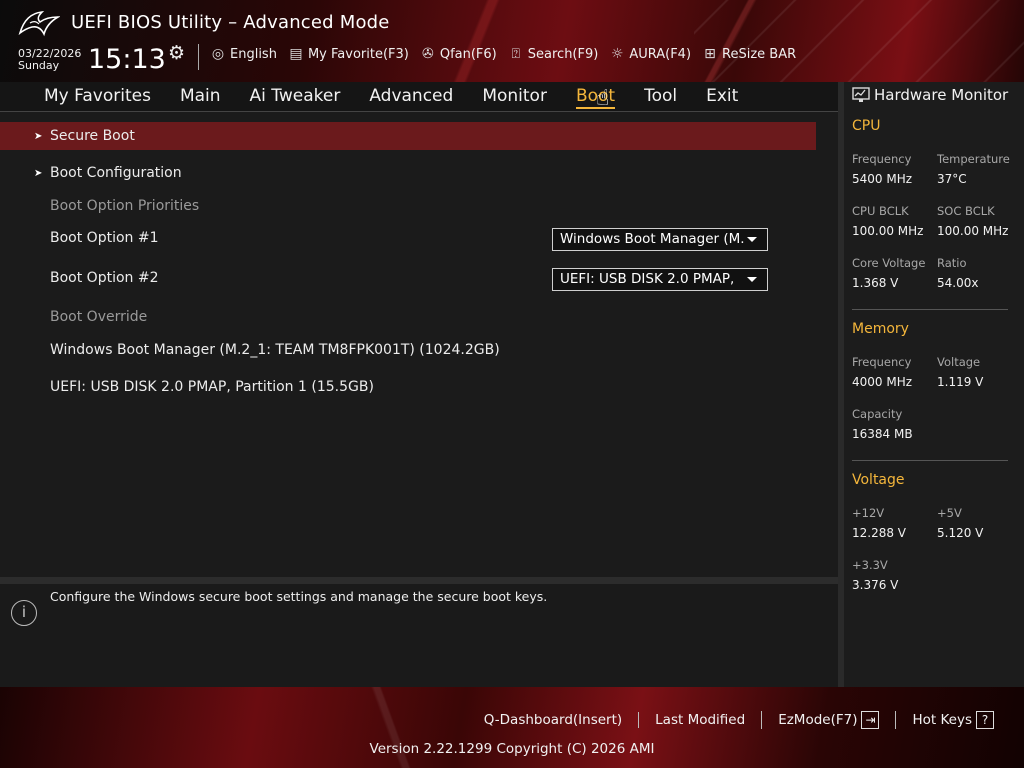  I want to click on resize-bar-label: ReSize BAR, so click(759, 54).